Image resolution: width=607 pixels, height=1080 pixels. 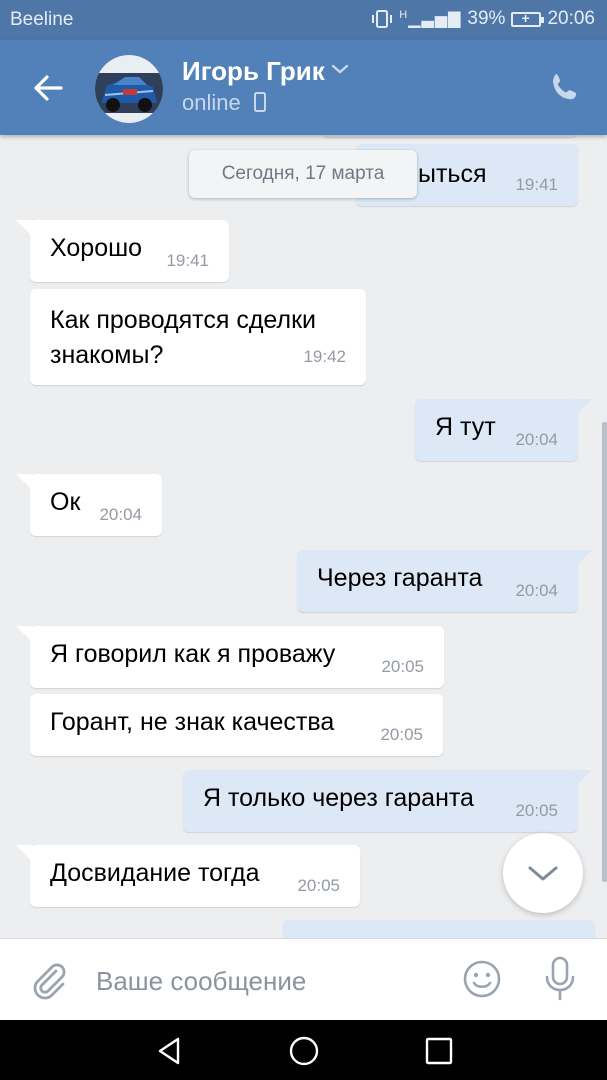 I want to click on status-text: online, so click(x=211, y=102).